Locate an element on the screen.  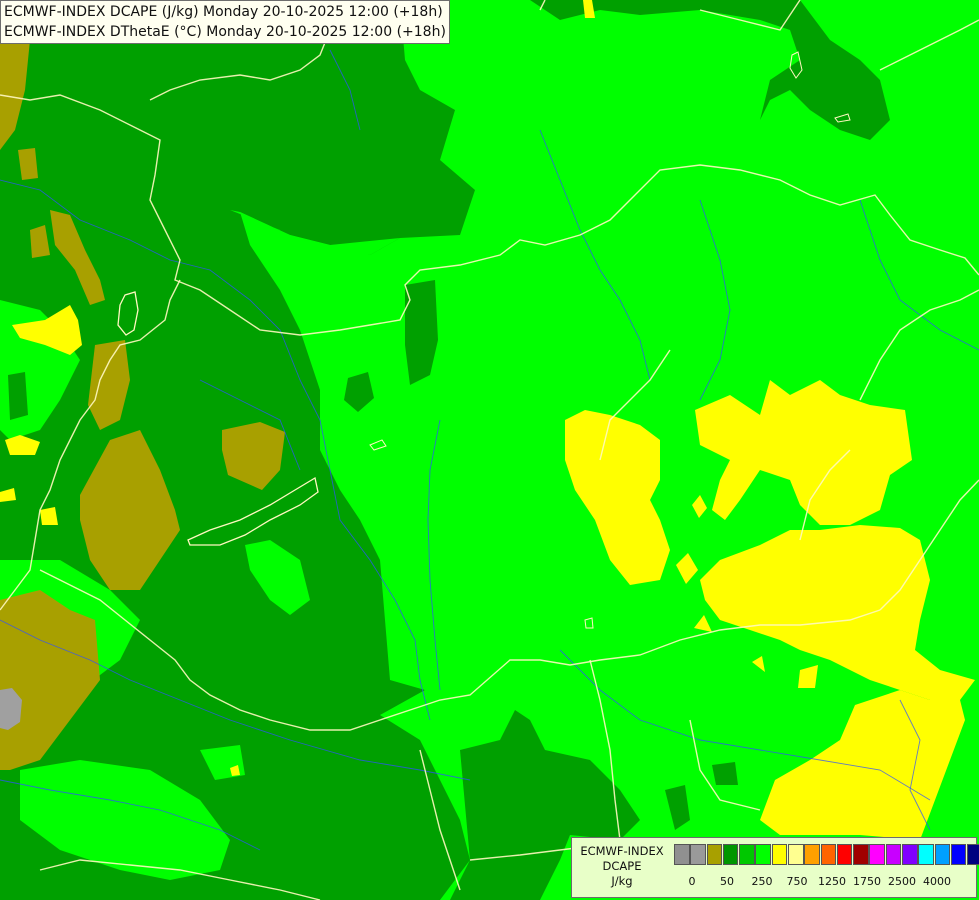
legend-line-3: J/kg is located at coordinates (622, 881).